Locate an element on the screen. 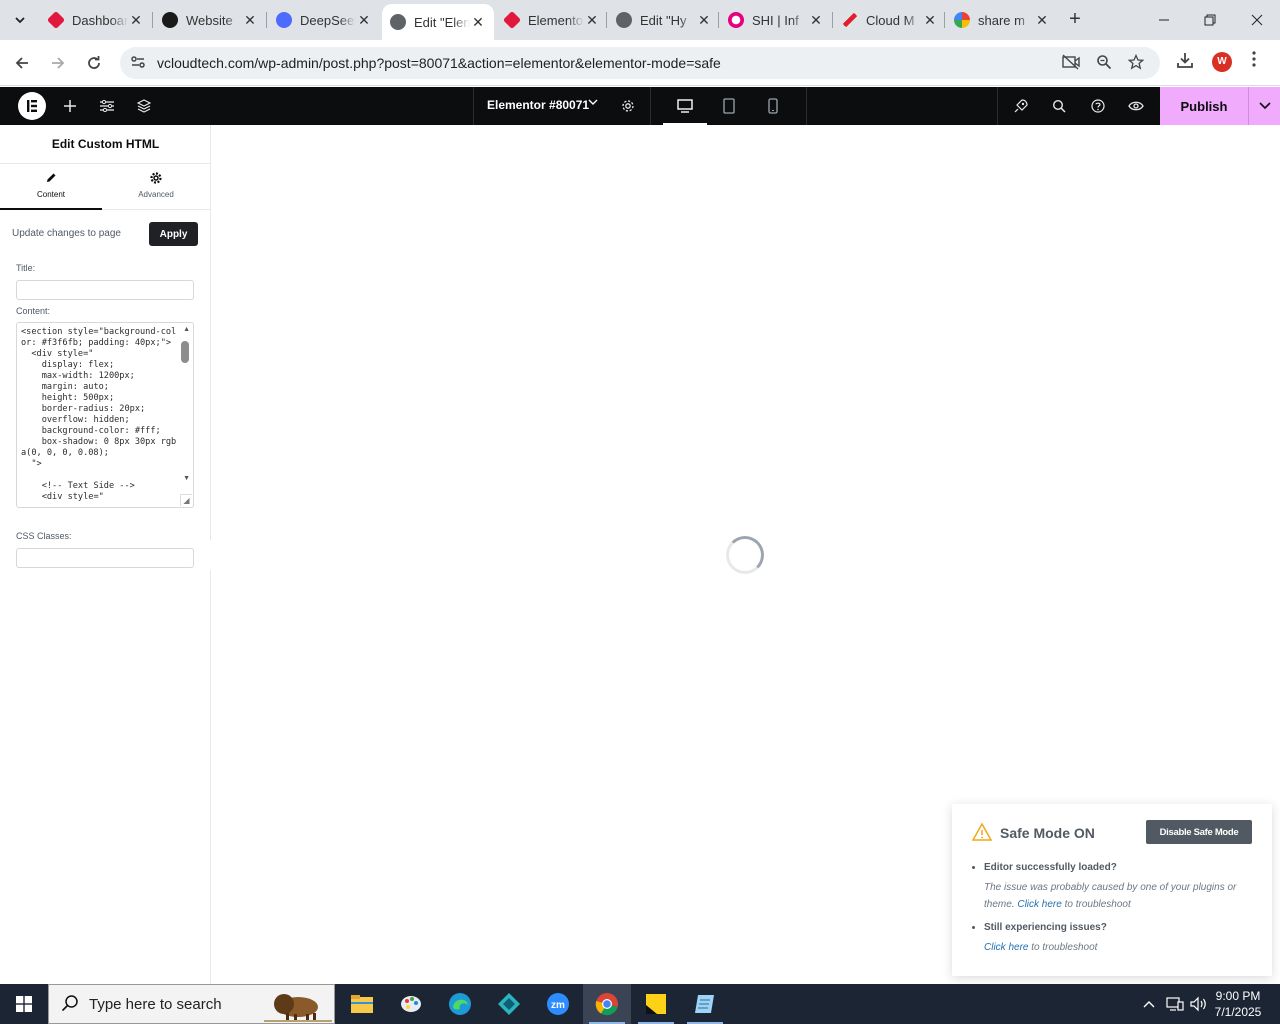 The height and width of the screenshot is (1024, 1280). taskbar-clock: 9:00 PM 7/1/2025 is located at coordinates (1238, 1004).